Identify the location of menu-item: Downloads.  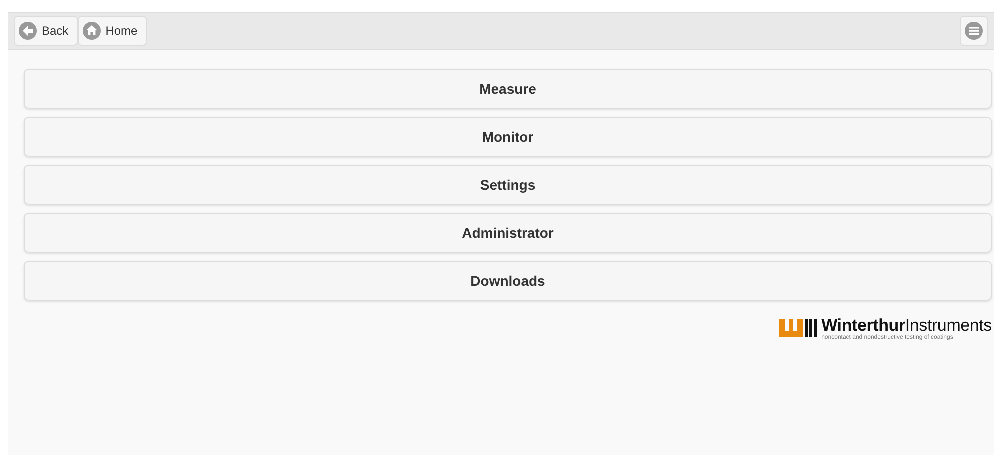
(508, 281).